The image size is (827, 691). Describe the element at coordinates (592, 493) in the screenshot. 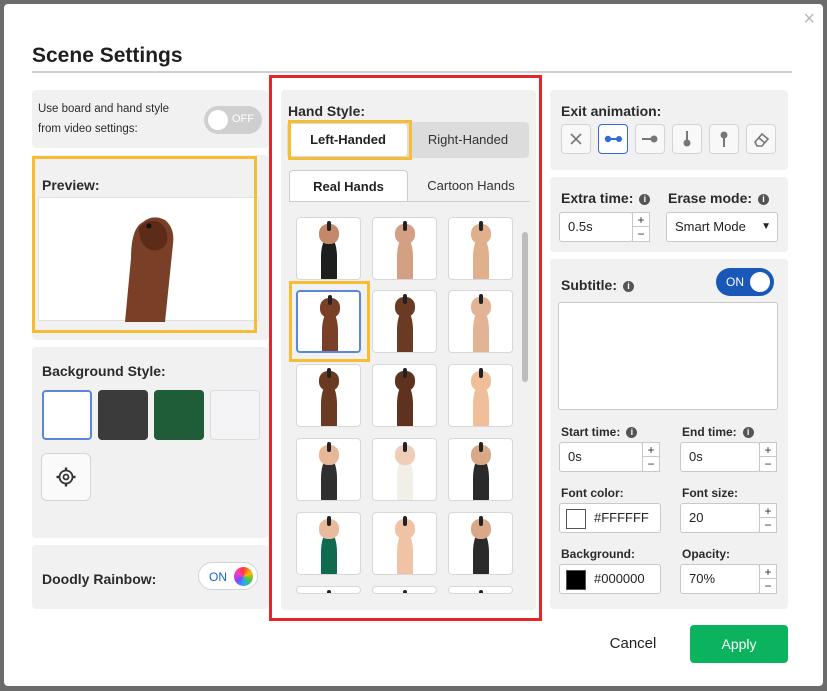

I see `font-color-label: Font color:` at that location.